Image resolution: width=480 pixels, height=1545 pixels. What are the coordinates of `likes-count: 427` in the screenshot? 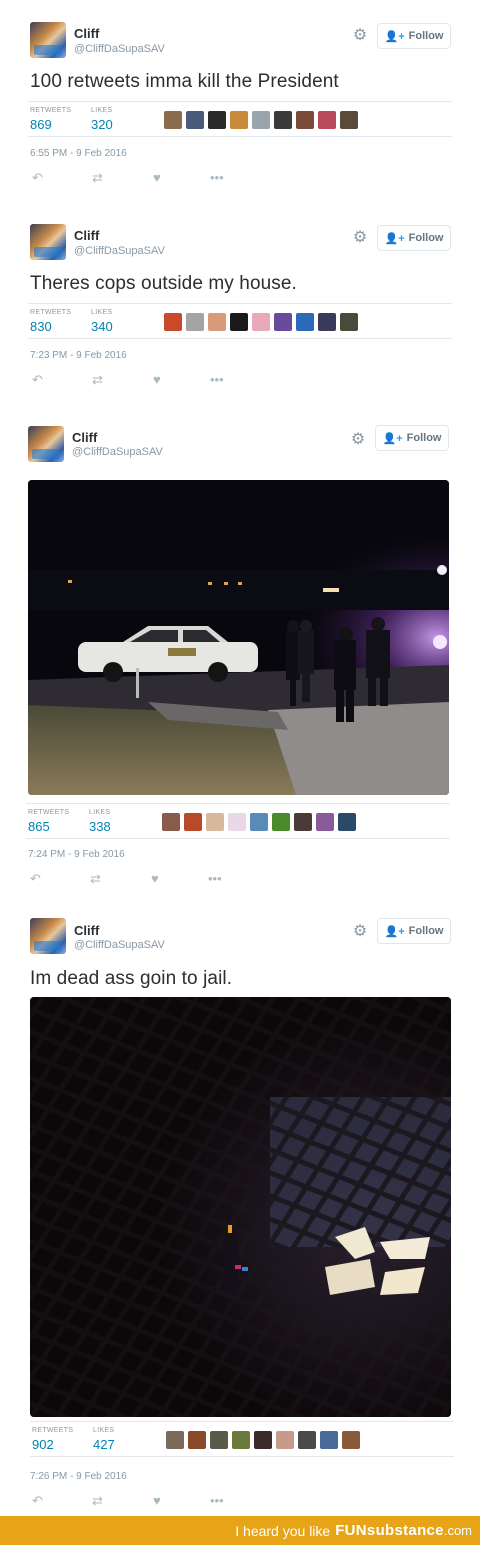 It's located at (104, 1444).